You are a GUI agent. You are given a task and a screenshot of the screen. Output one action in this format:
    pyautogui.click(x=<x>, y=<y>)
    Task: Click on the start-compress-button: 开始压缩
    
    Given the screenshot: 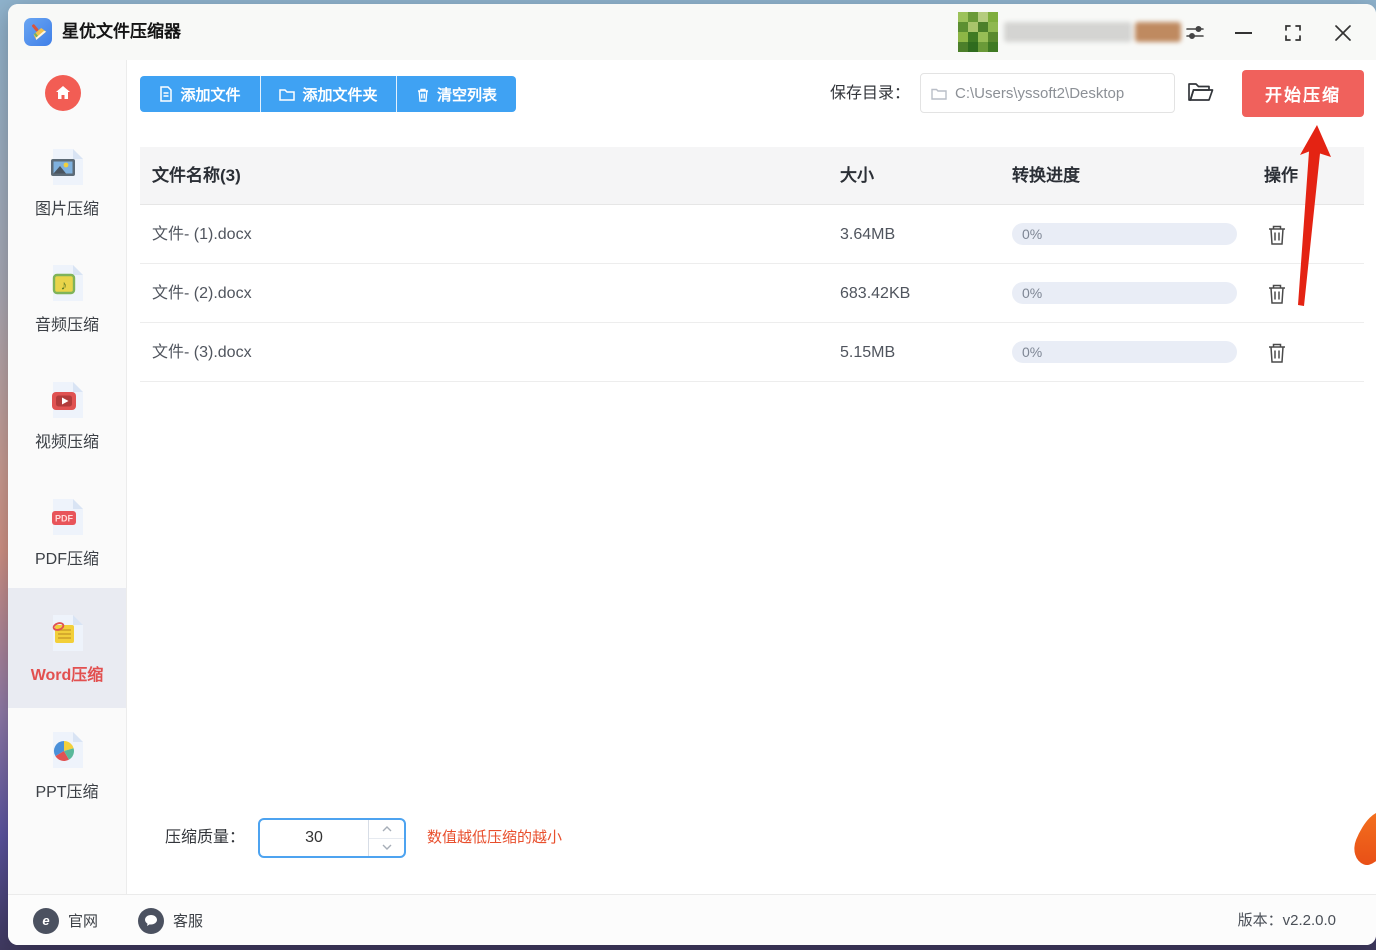 What is the action you would take?
    pyautogui.click(x=1303, y=93)
    